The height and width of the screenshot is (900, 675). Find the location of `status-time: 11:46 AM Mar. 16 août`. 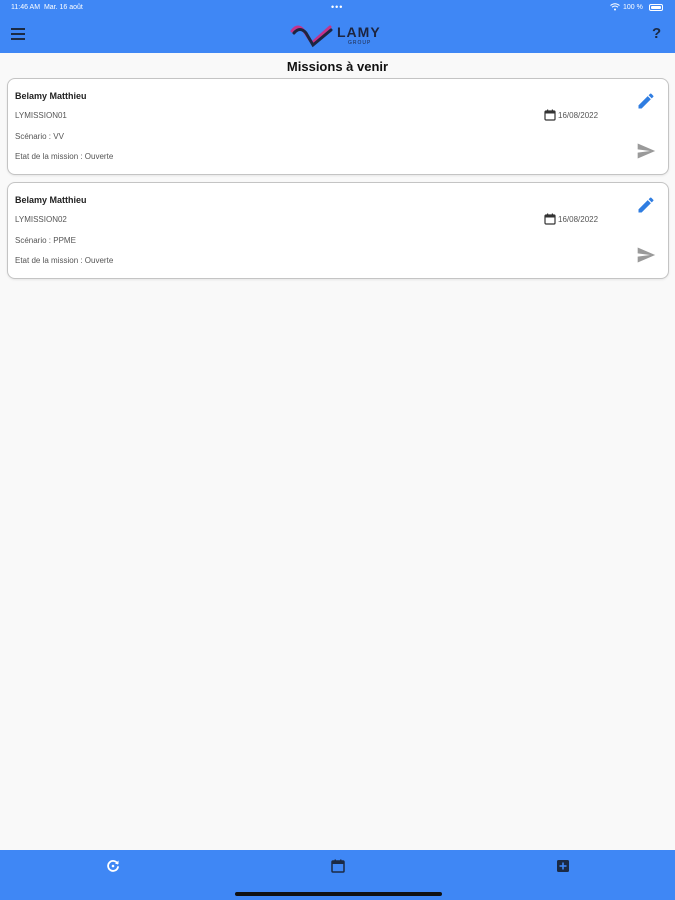

status-time: 11:46 AM Mar. 16 août is located at coordinates (47, 7).